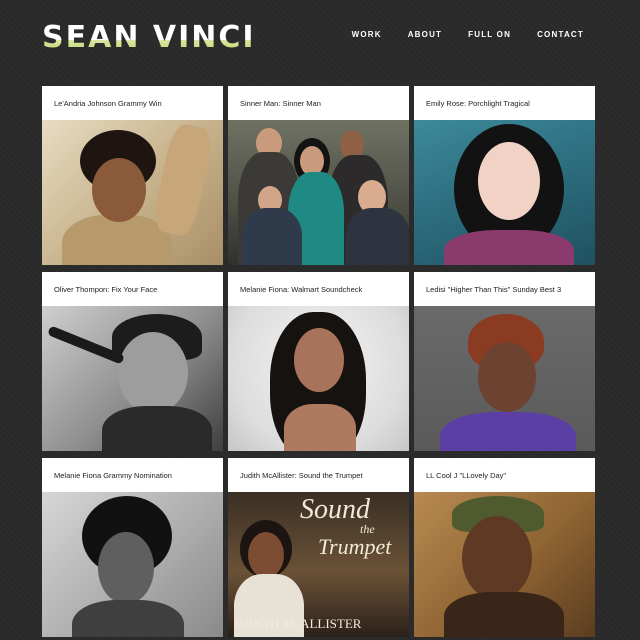 Image resolution: width=640 pixels, height=640 pixels. Describe the element at coordinates (318, 103) in the screenshot. I see `card-title: Sinner Man` at that location.